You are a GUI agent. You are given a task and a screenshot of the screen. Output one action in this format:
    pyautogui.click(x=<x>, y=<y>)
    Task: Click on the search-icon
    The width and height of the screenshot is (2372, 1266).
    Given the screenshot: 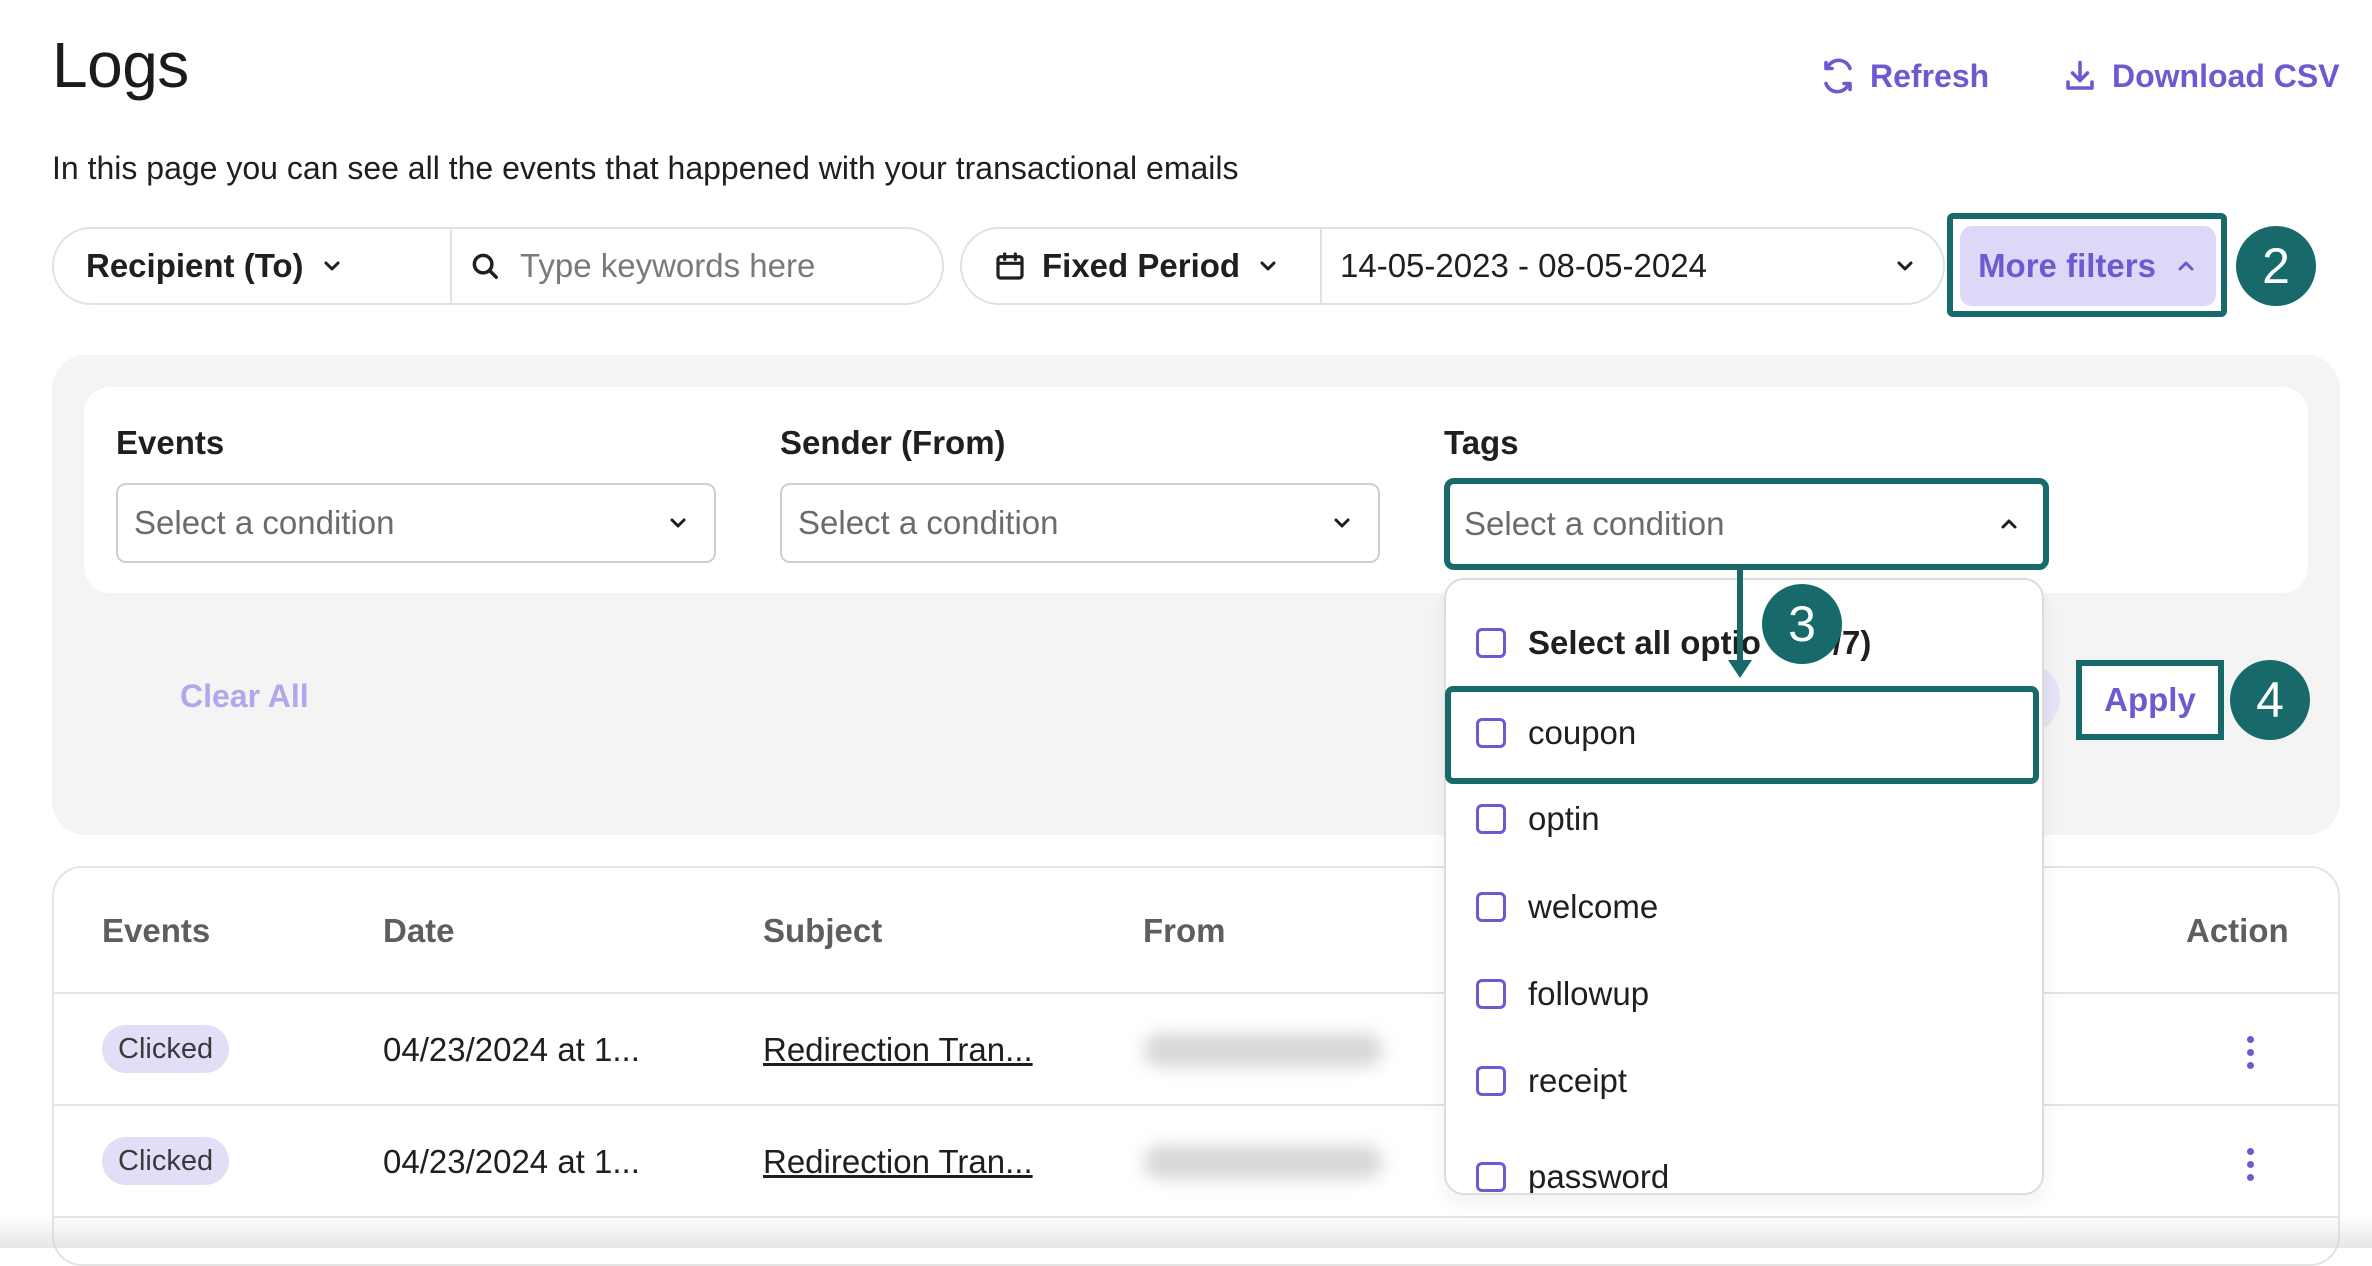 What is the action you would take?
    pyautogui.click(x=485, y=266)
    